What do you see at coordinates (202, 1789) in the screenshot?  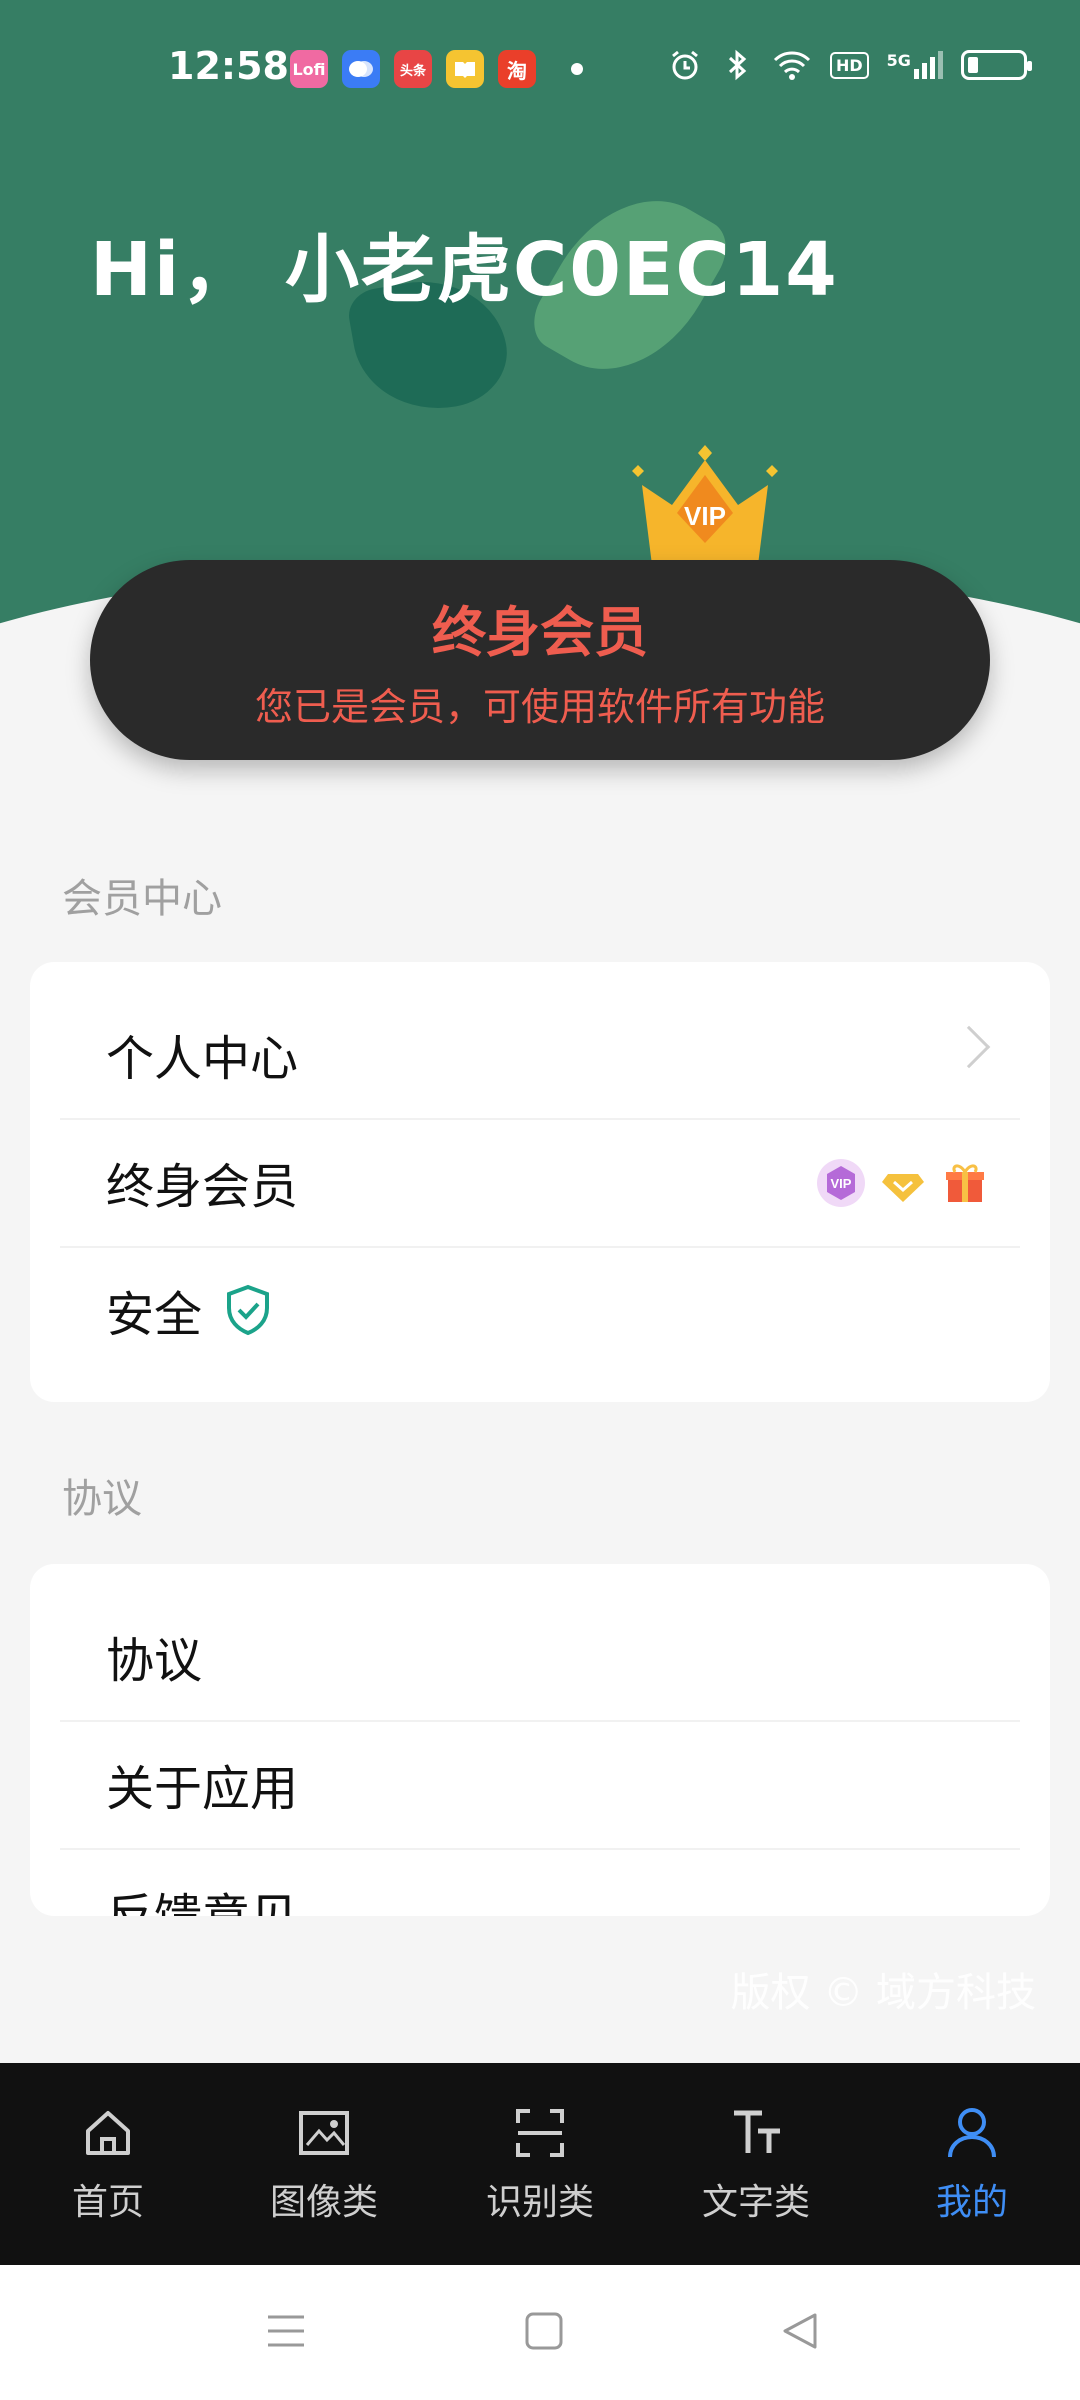 I see `list-item-label: 关于应用` at bounding box center [202, 1789].